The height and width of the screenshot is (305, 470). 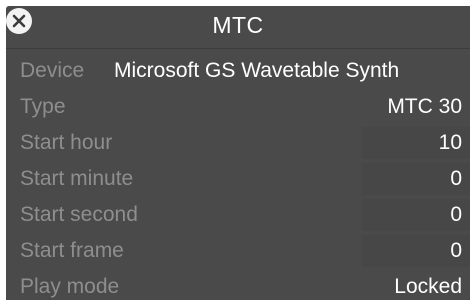 What do you see at coordinates (424, 107) in the screenshot?
I see `type-value: MTC 30` at bounding box center [424, 107].